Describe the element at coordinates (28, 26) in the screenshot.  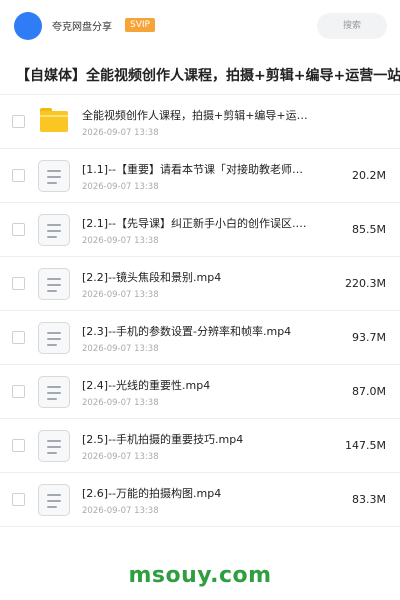
I see `avatar` at that location.